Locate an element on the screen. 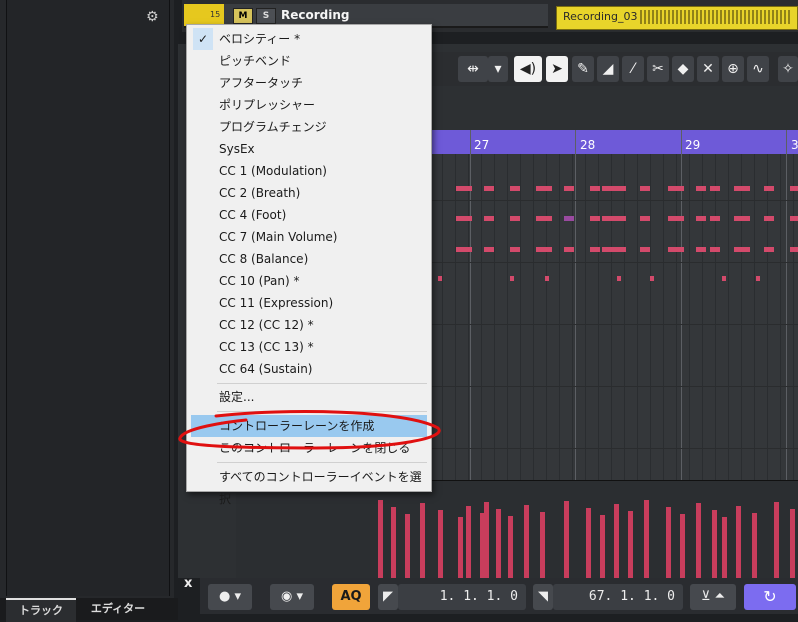  brush-tool-icon: ⁄ is located at coordinates (633, 69).